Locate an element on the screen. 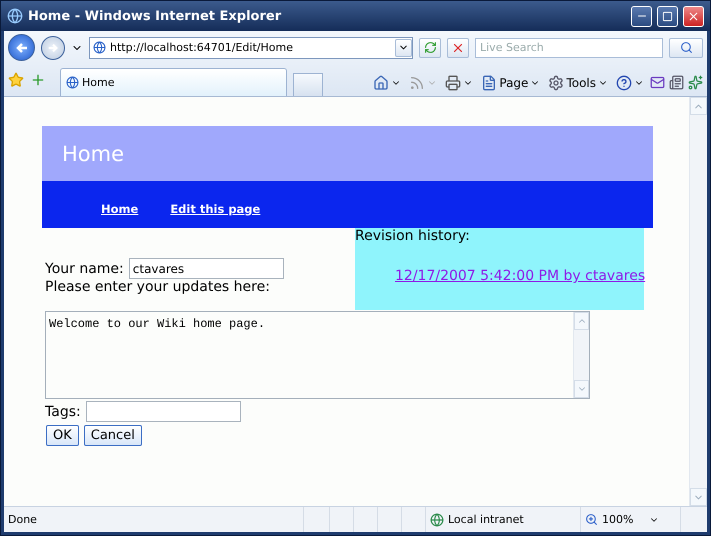 This screenshot has height=536, width=711. minimize-button is located at coordinates (641, 16).